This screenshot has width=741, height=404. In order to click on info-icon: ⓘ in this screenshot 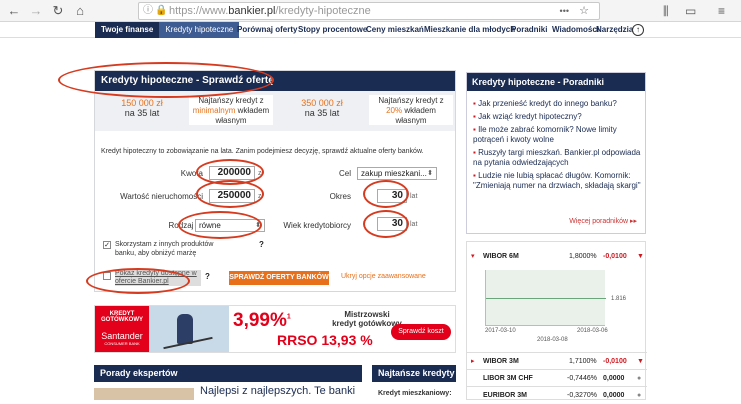, I will do `click(148, 10)`.